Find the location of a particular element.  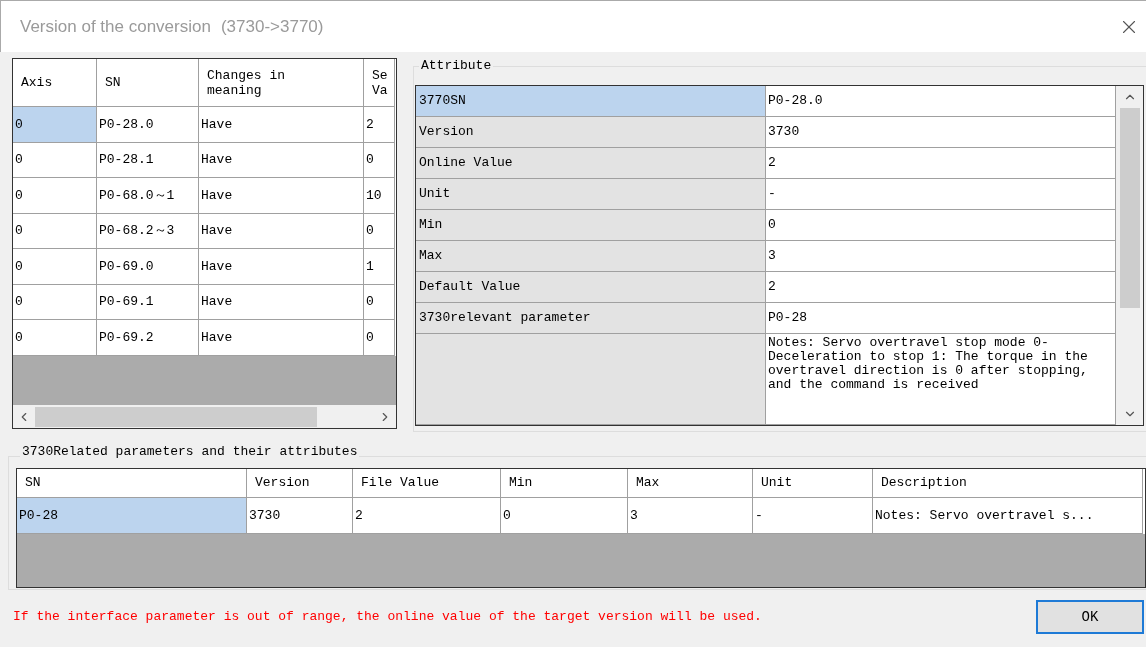

property-name: Min is located at coordinates (591, 225).